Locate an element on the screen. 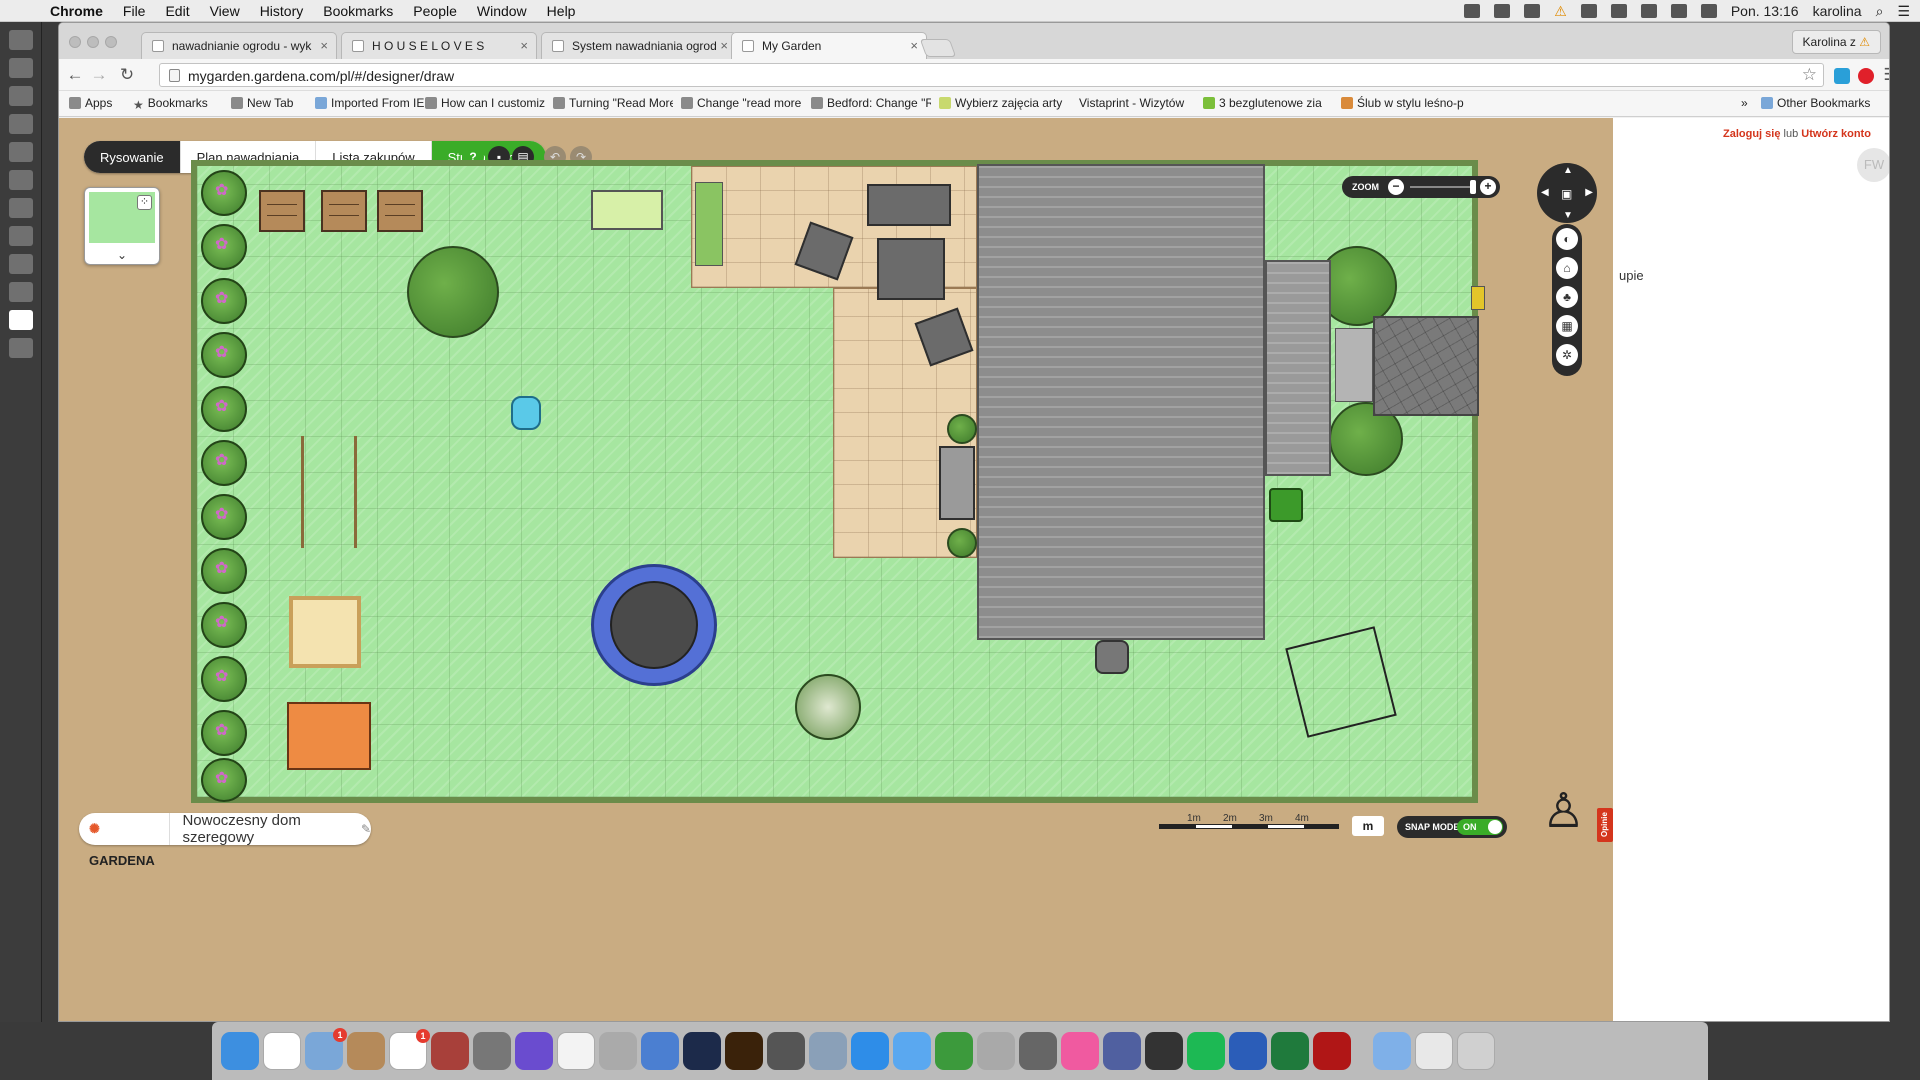 This screenshot has height=1080, width=1920. pan-left-icon: ◀ is located at coordinates (1545, 192).